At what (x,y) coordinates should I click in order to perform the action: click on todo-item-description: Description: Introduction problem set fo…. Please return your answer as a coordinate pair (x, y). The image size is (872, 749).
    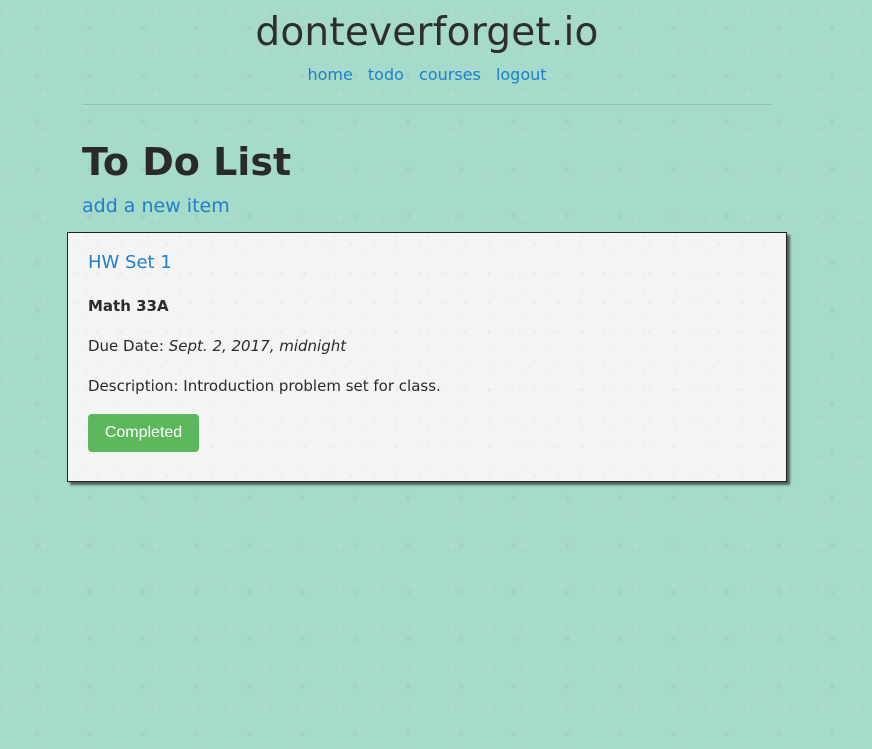
    Looking at the image, I should click on (264, 386).